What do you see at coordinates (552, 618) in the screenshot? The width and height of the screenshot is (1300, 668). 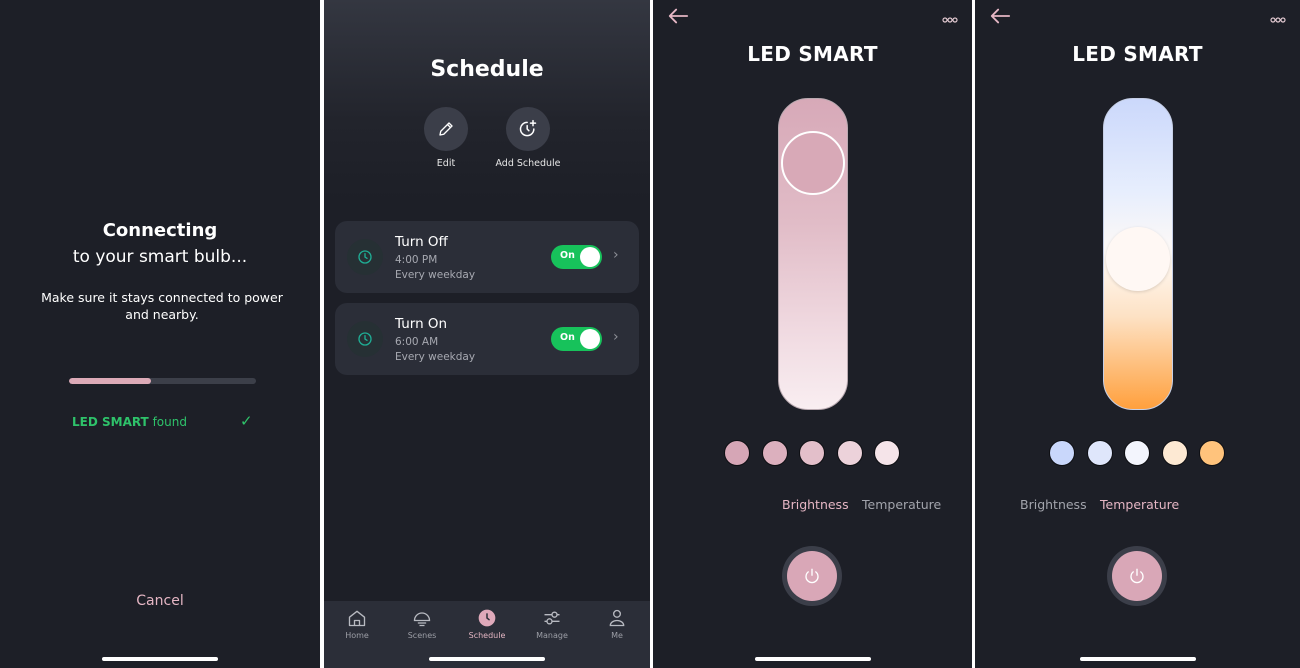 I see `sliders-icon` at bounding box center [552, 618].